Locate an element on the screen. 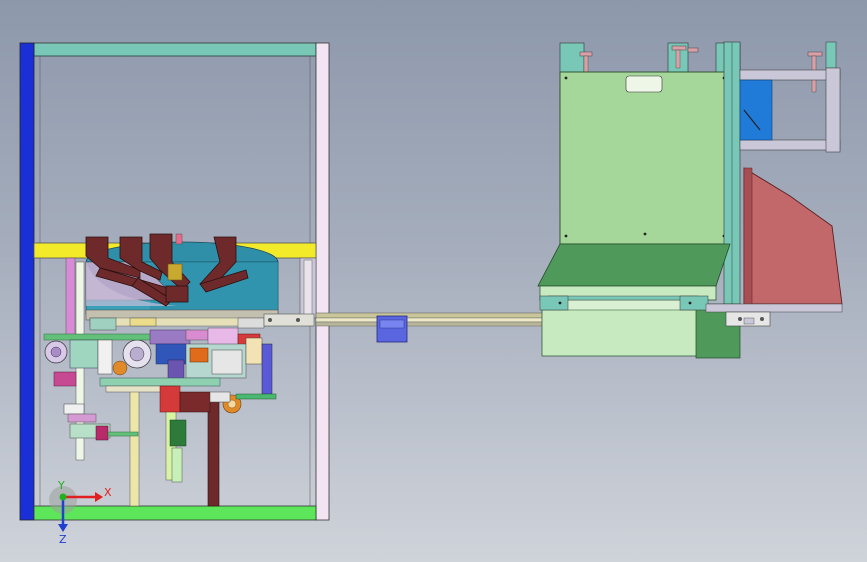 This screenshot has width=867, height=562. frame-top-beam is located at coordinates (175, 49).